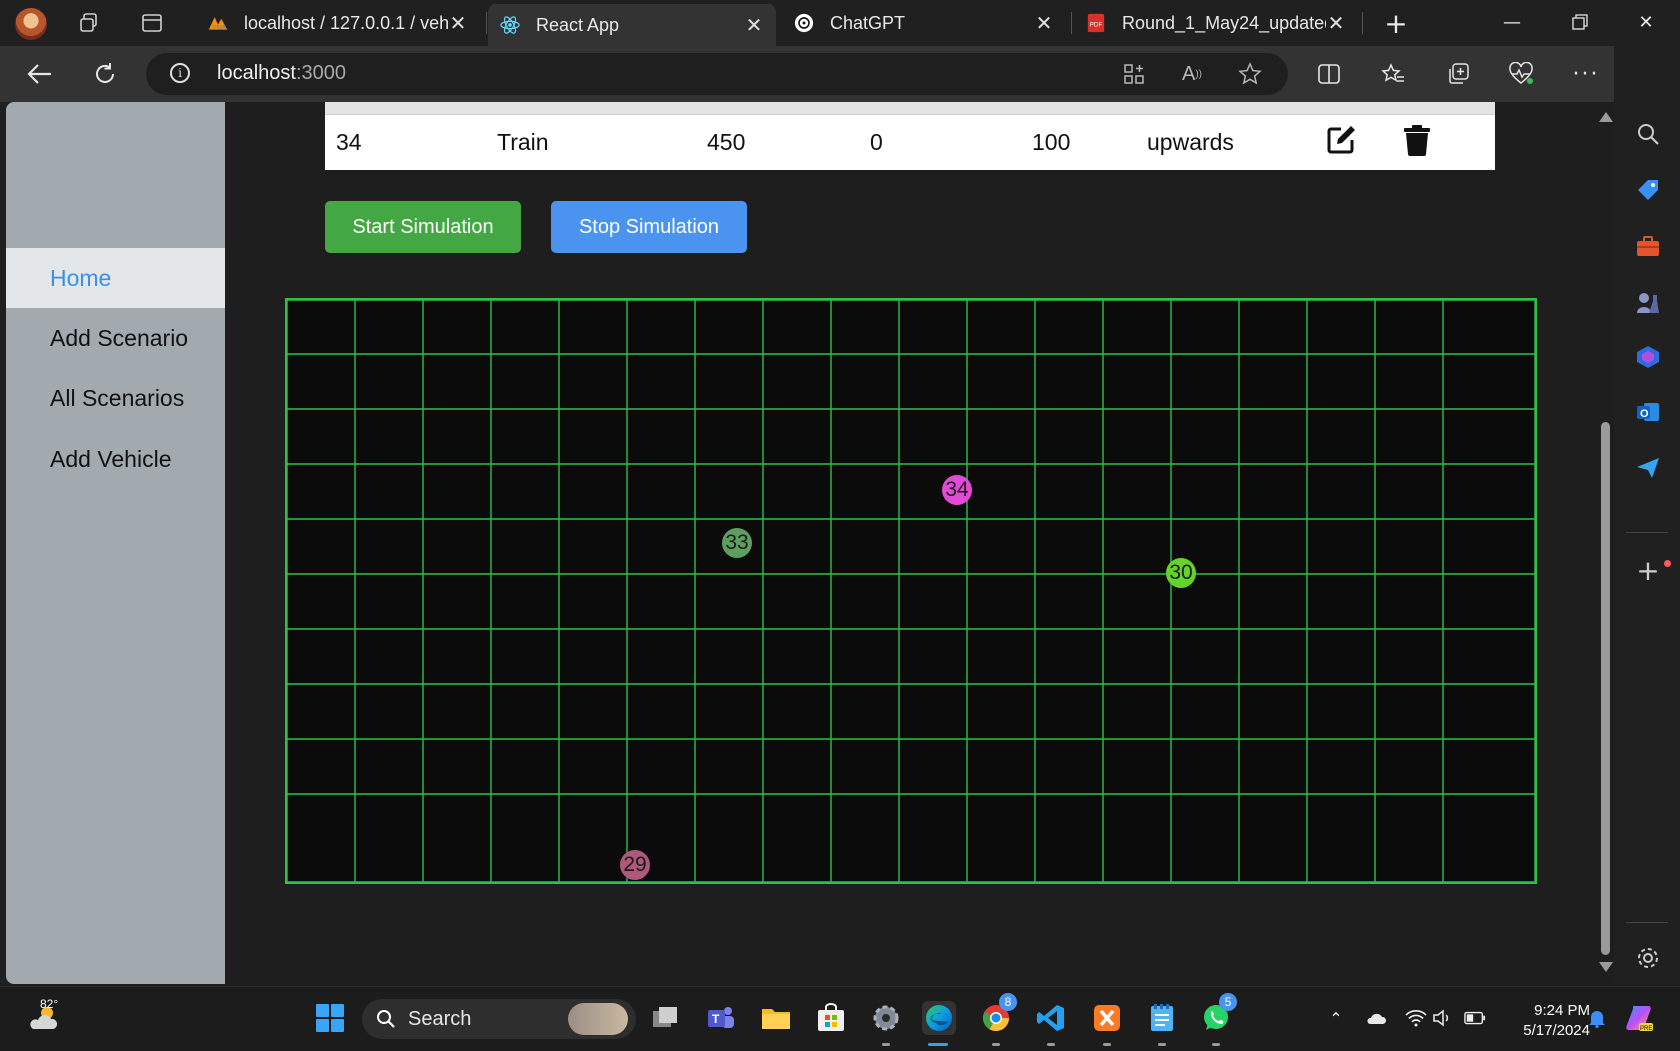 This screenshot has width=1680, height=1051. What do you see at coordinates (1376, 1018) in the screenshot?
I see `onedrive-icon` at bounding box center [1376, 1018].